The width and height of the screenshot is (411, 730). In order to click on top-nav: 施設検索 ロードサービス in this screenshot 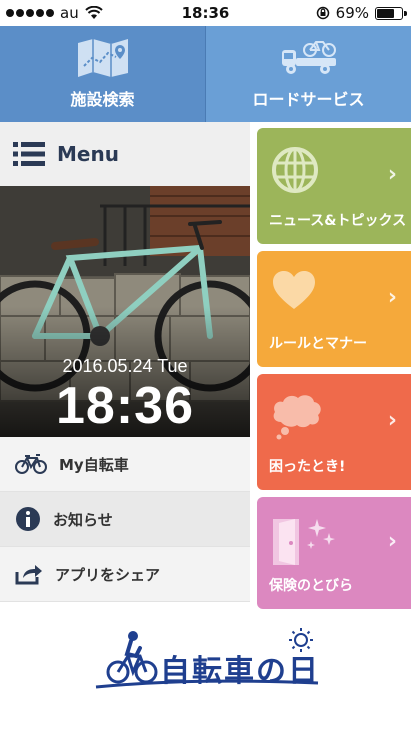, I will do `click(205, 74)`.